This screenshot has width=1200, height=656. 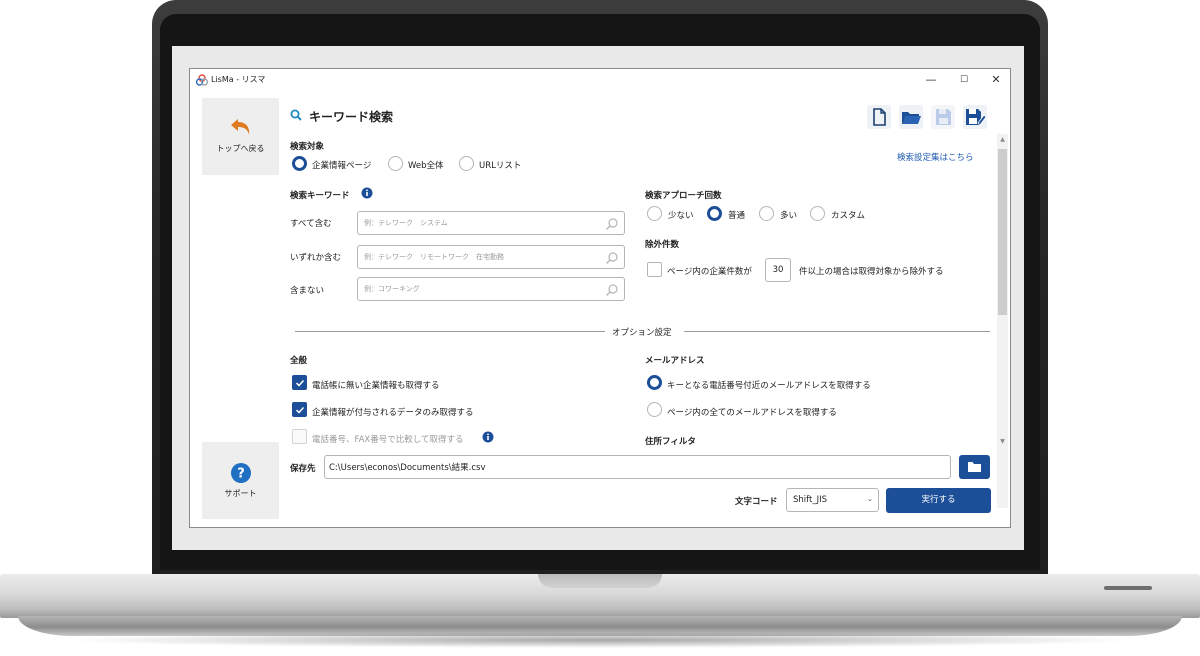 I want to click on scrollbar-thumb, so click(x=1002, y=232).